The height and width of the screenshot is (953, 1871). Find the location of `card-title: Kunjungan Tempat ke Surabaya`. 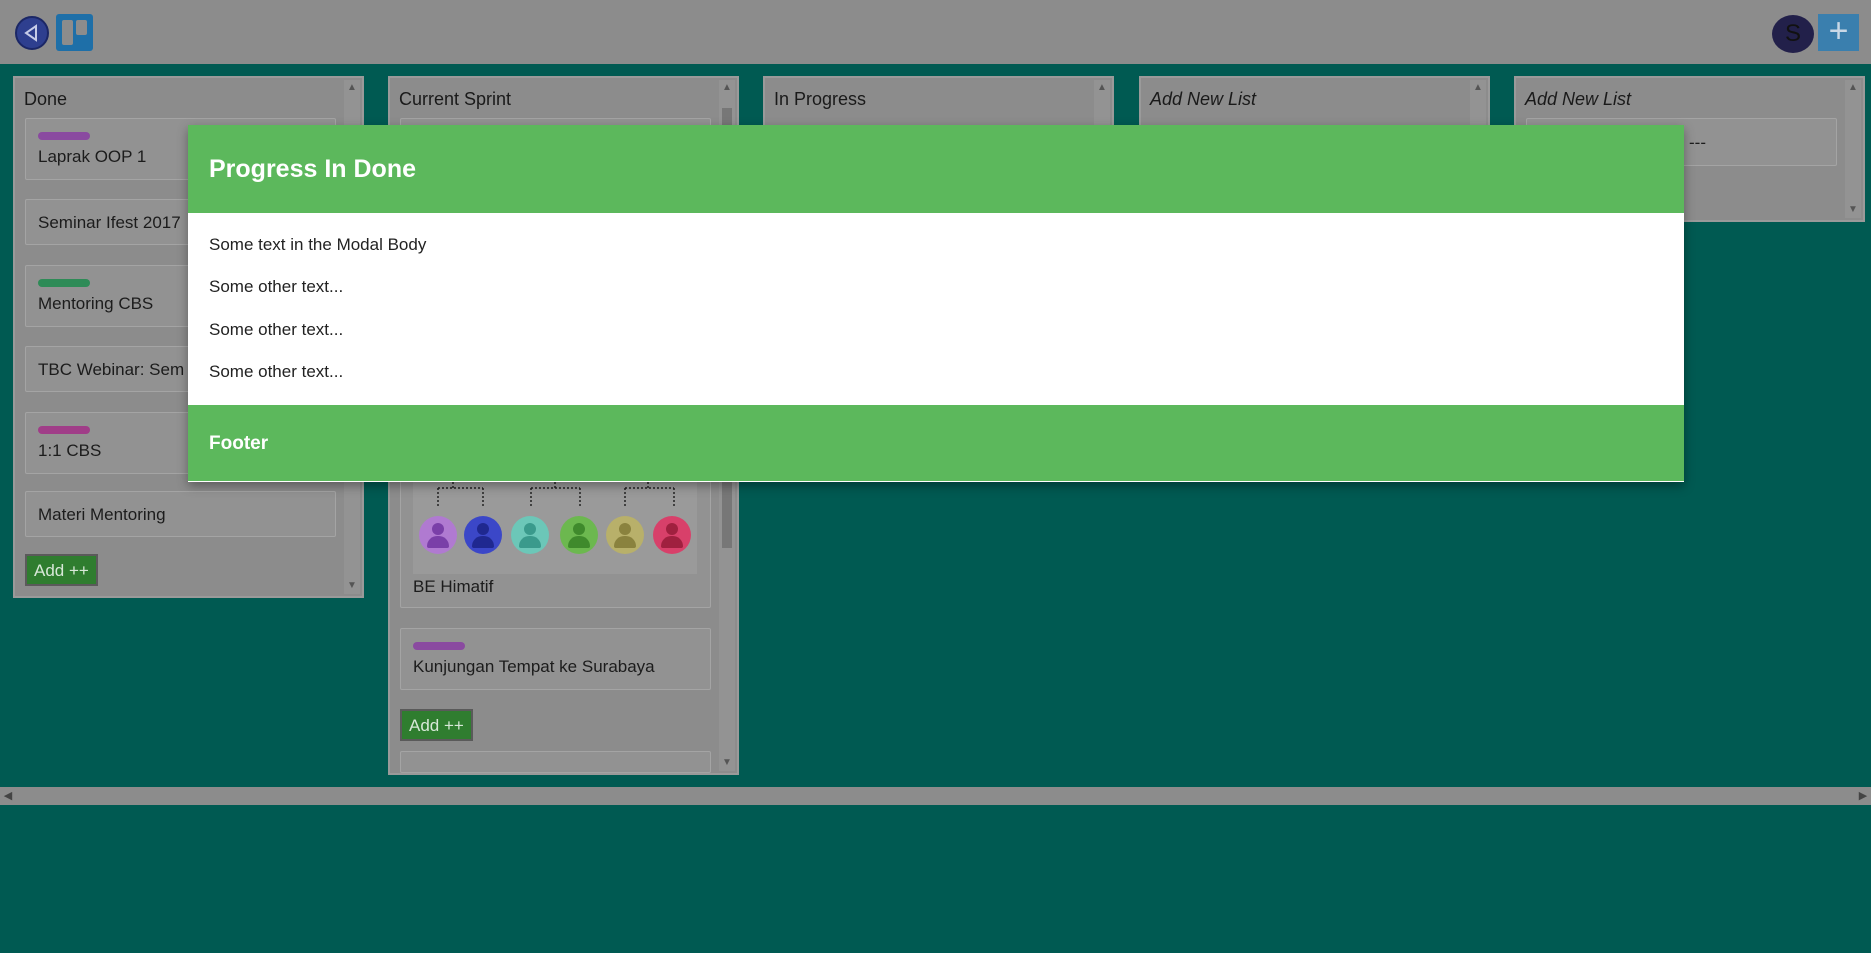

card-title: Kunjungan Tempat ke Surabaya is located at coordinates (534, 666).